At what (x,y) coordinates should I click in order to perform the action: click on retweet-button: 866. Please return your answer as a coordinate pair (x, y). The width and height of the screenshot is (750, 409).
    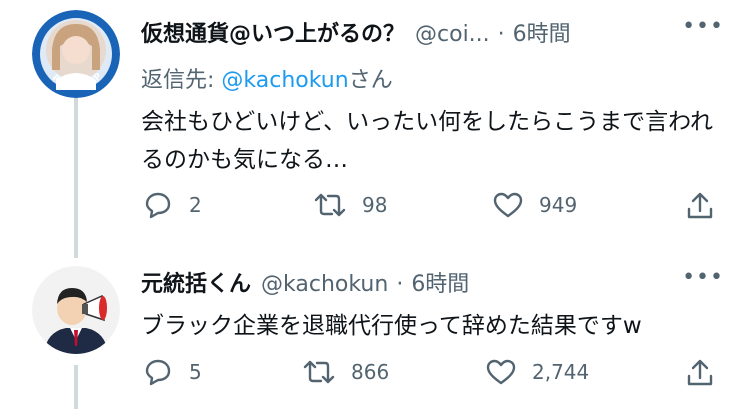
    Looking at the image, I should click on (345, 372).